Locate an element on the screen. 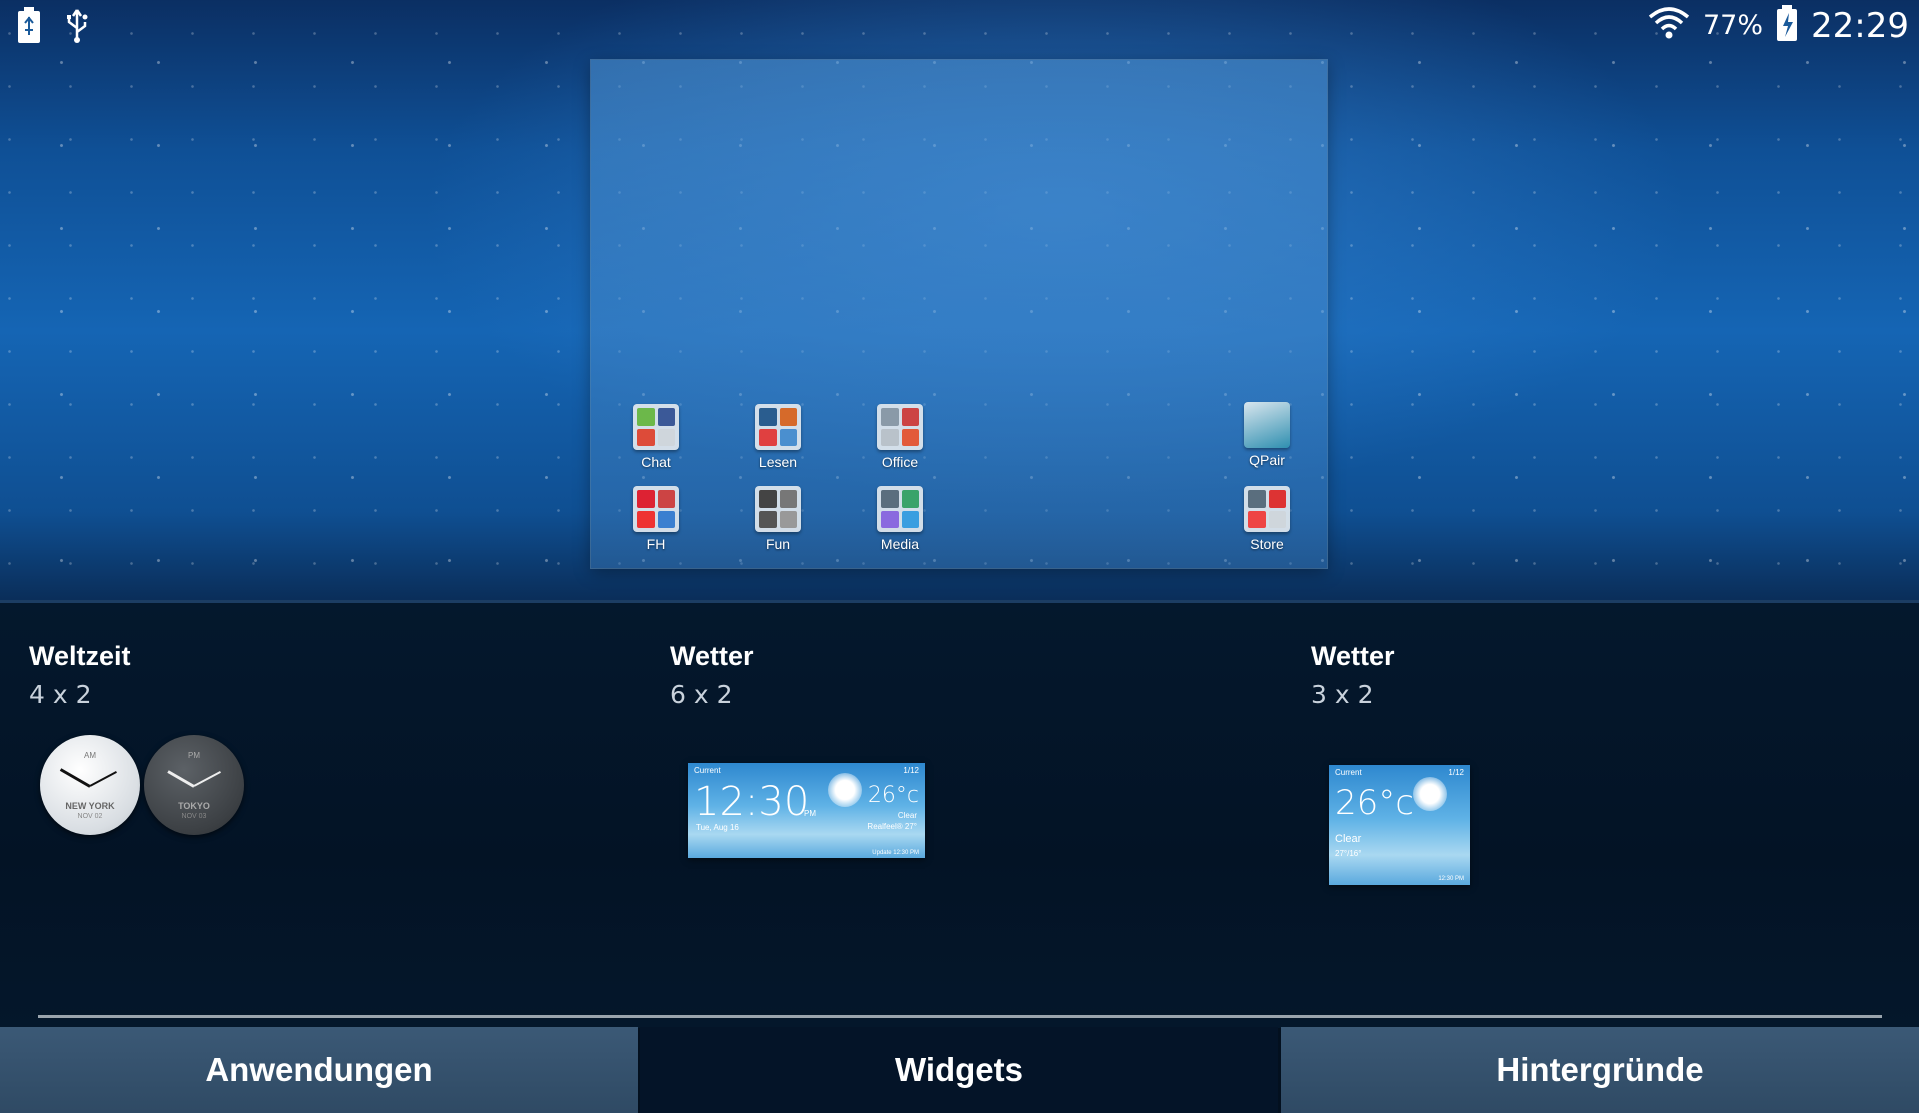  lesen-folder-icon is located at coordinates (778, 427).